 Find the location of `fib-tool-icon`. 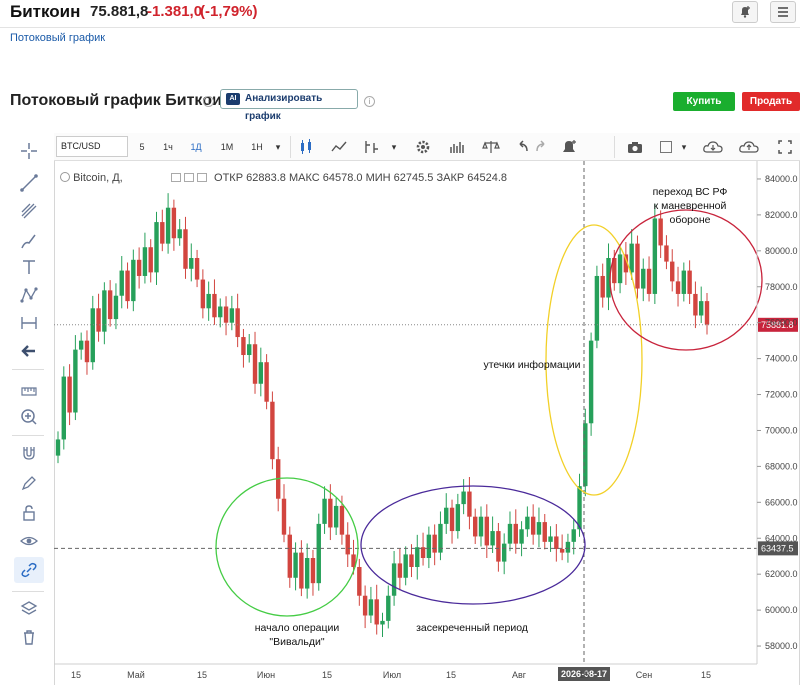

fib-tool-icon is located at coordinates (29, 211).